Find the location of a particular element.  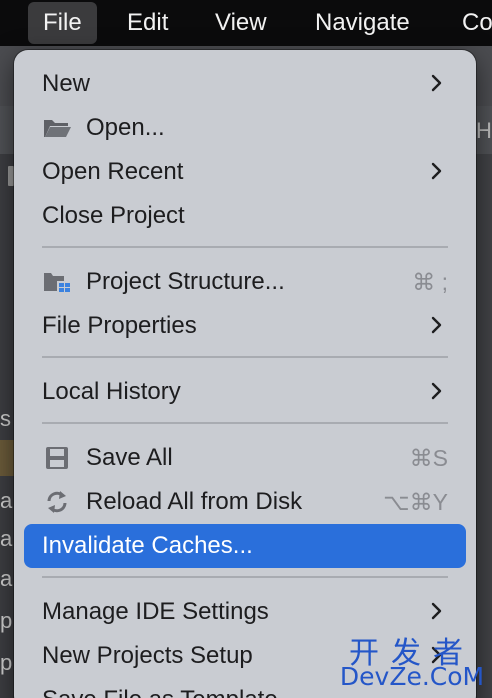

menu-item-label: File Properties is located at coordinates (119, 325).